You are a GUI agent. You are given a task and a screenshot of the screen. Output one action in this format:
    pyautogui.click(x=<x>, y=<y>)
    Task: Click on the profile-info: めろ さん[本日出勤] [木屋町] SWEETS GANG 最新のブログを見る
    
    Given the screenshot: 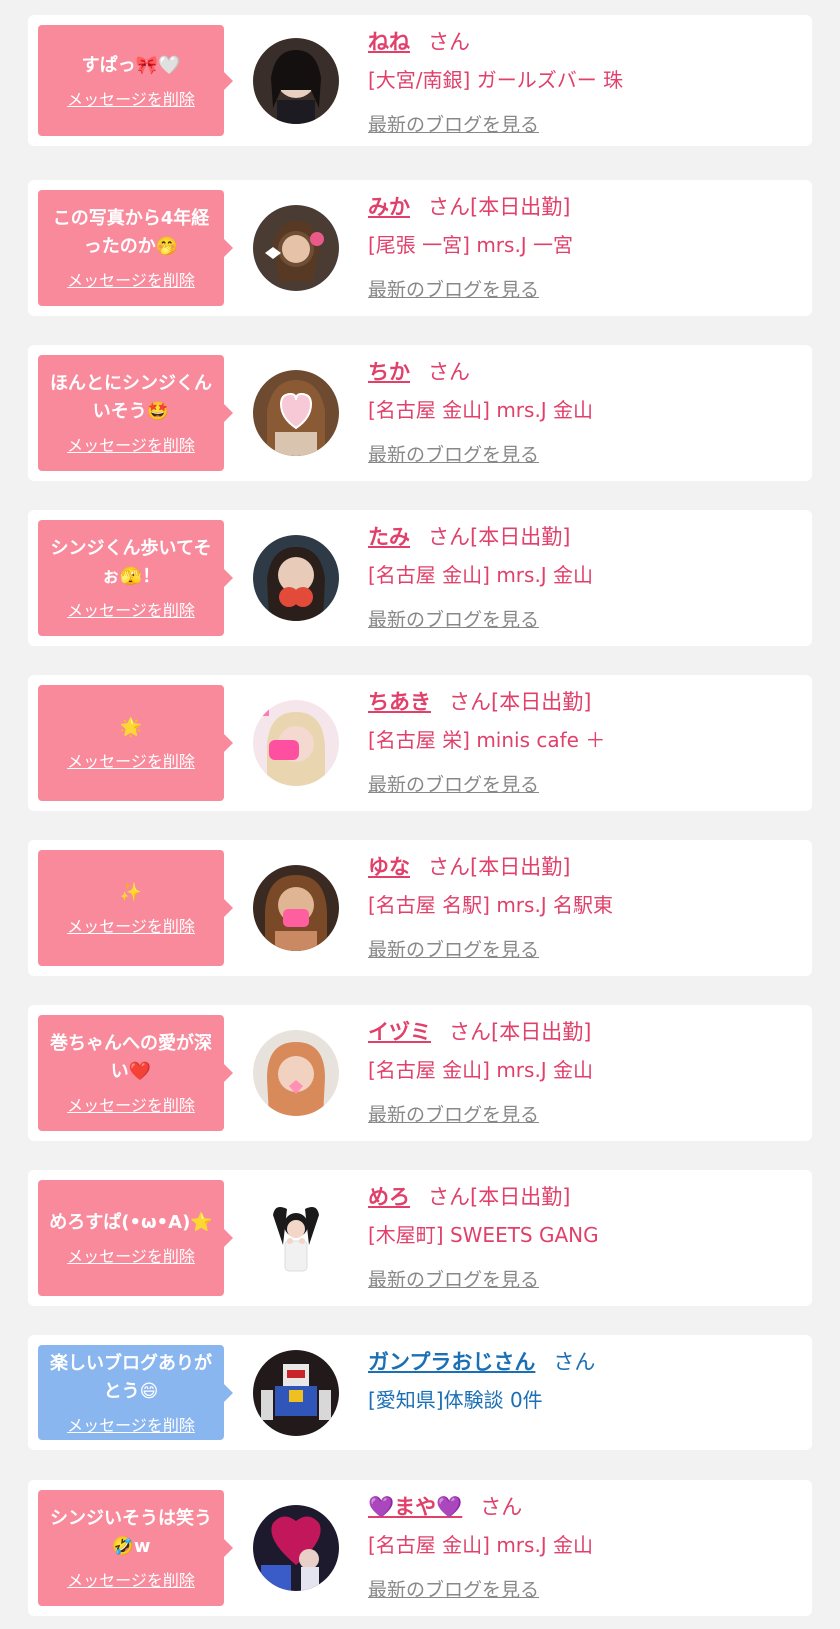 What is the action you would take?
    pyautogui.click(x=585, y=1238)
    